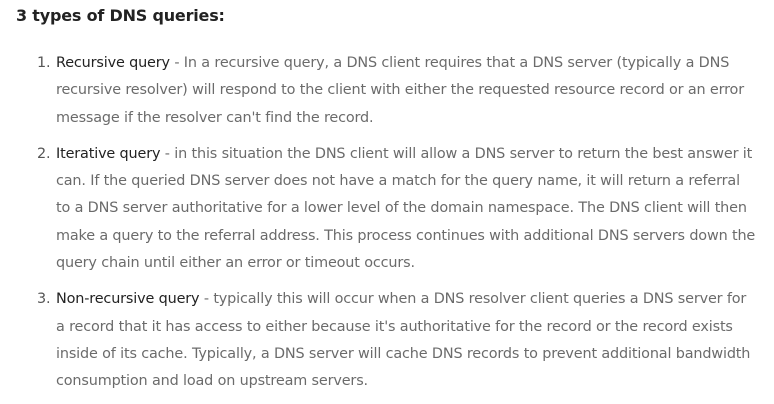 This screenshot has height=404, width=774. Describe the element at coordinates (44, 63) in the screenshot. I see `list-item-number: 1.` at that location.